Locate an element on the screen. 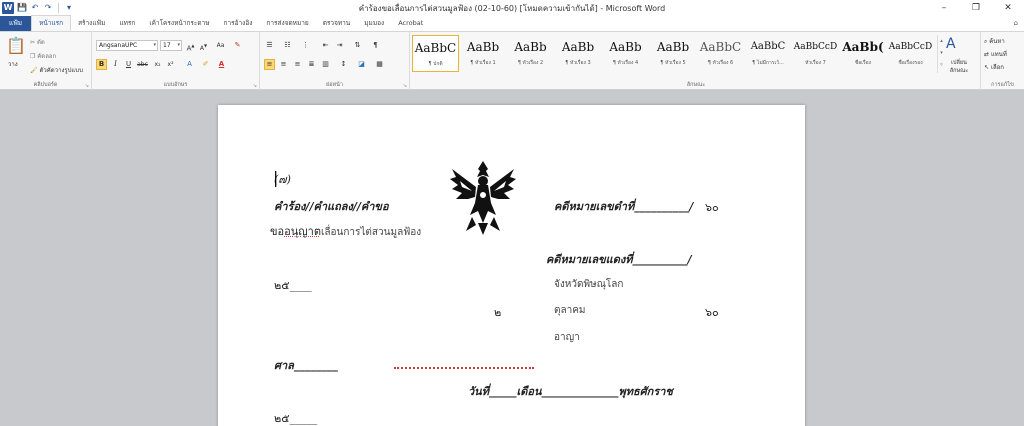  customize-qat-icon: ▾ is located at coordinates (69, 8).